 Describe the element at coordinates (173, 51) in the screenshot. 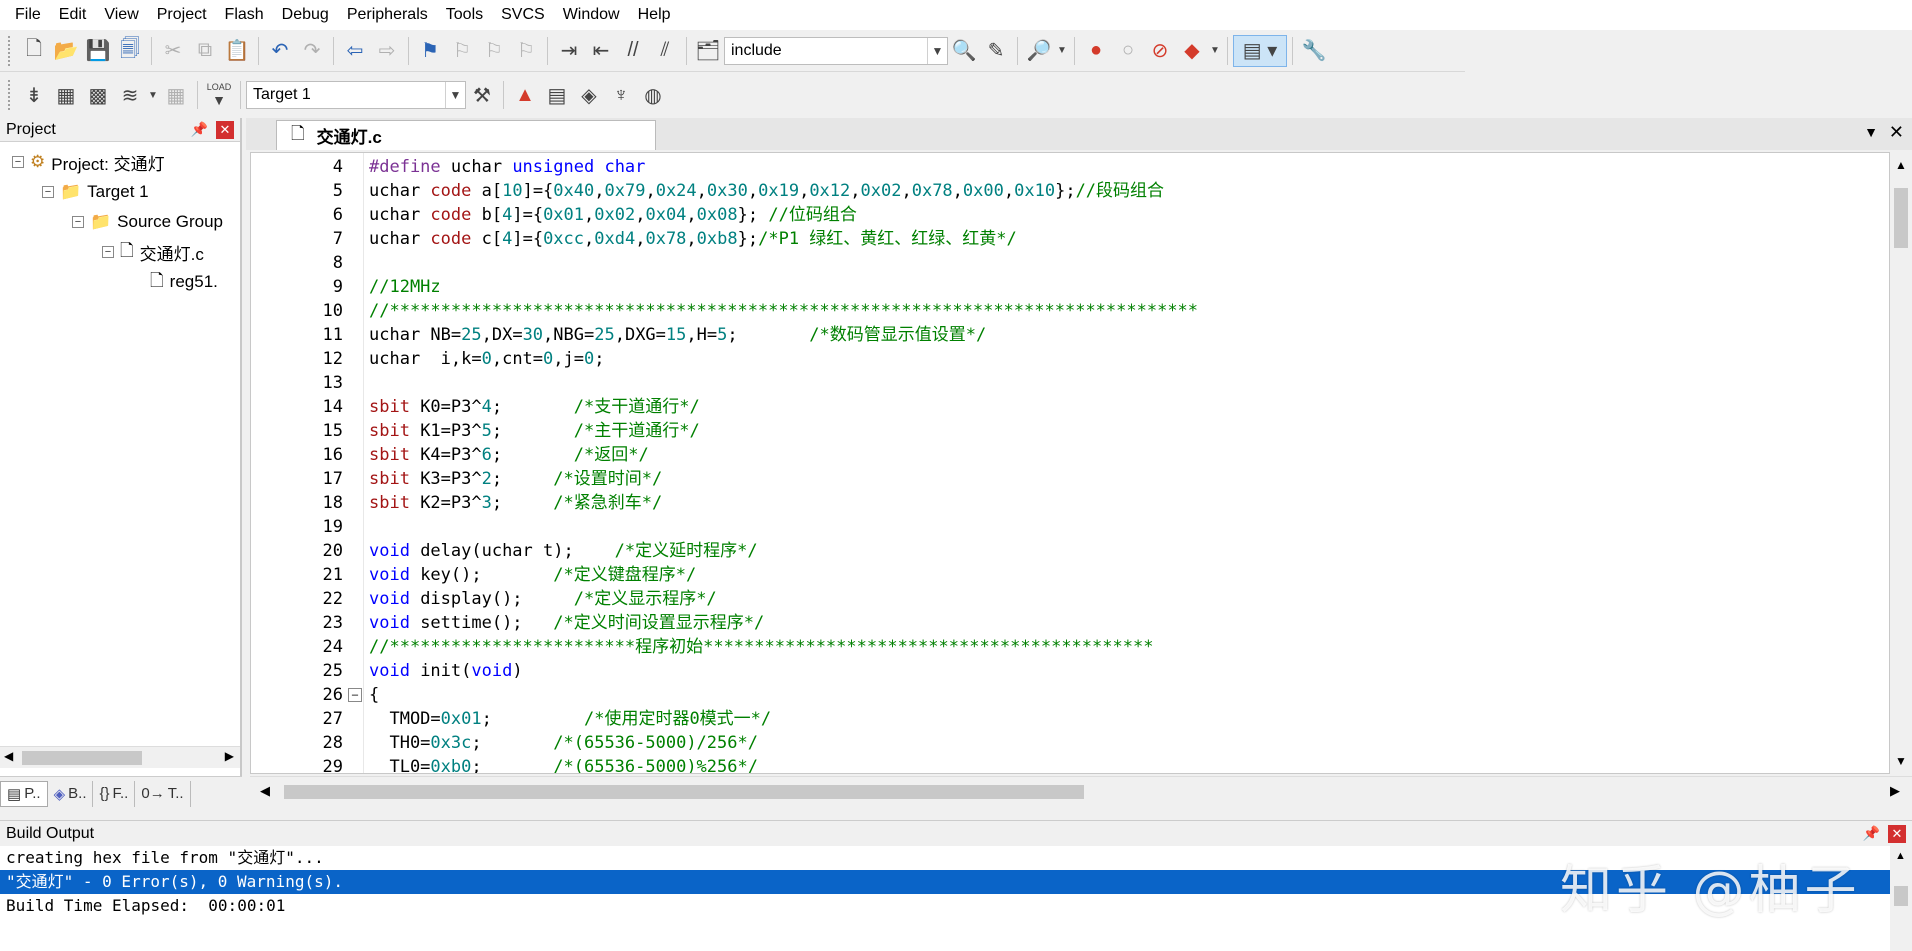

I see `cut-icon: ✂` at that location.